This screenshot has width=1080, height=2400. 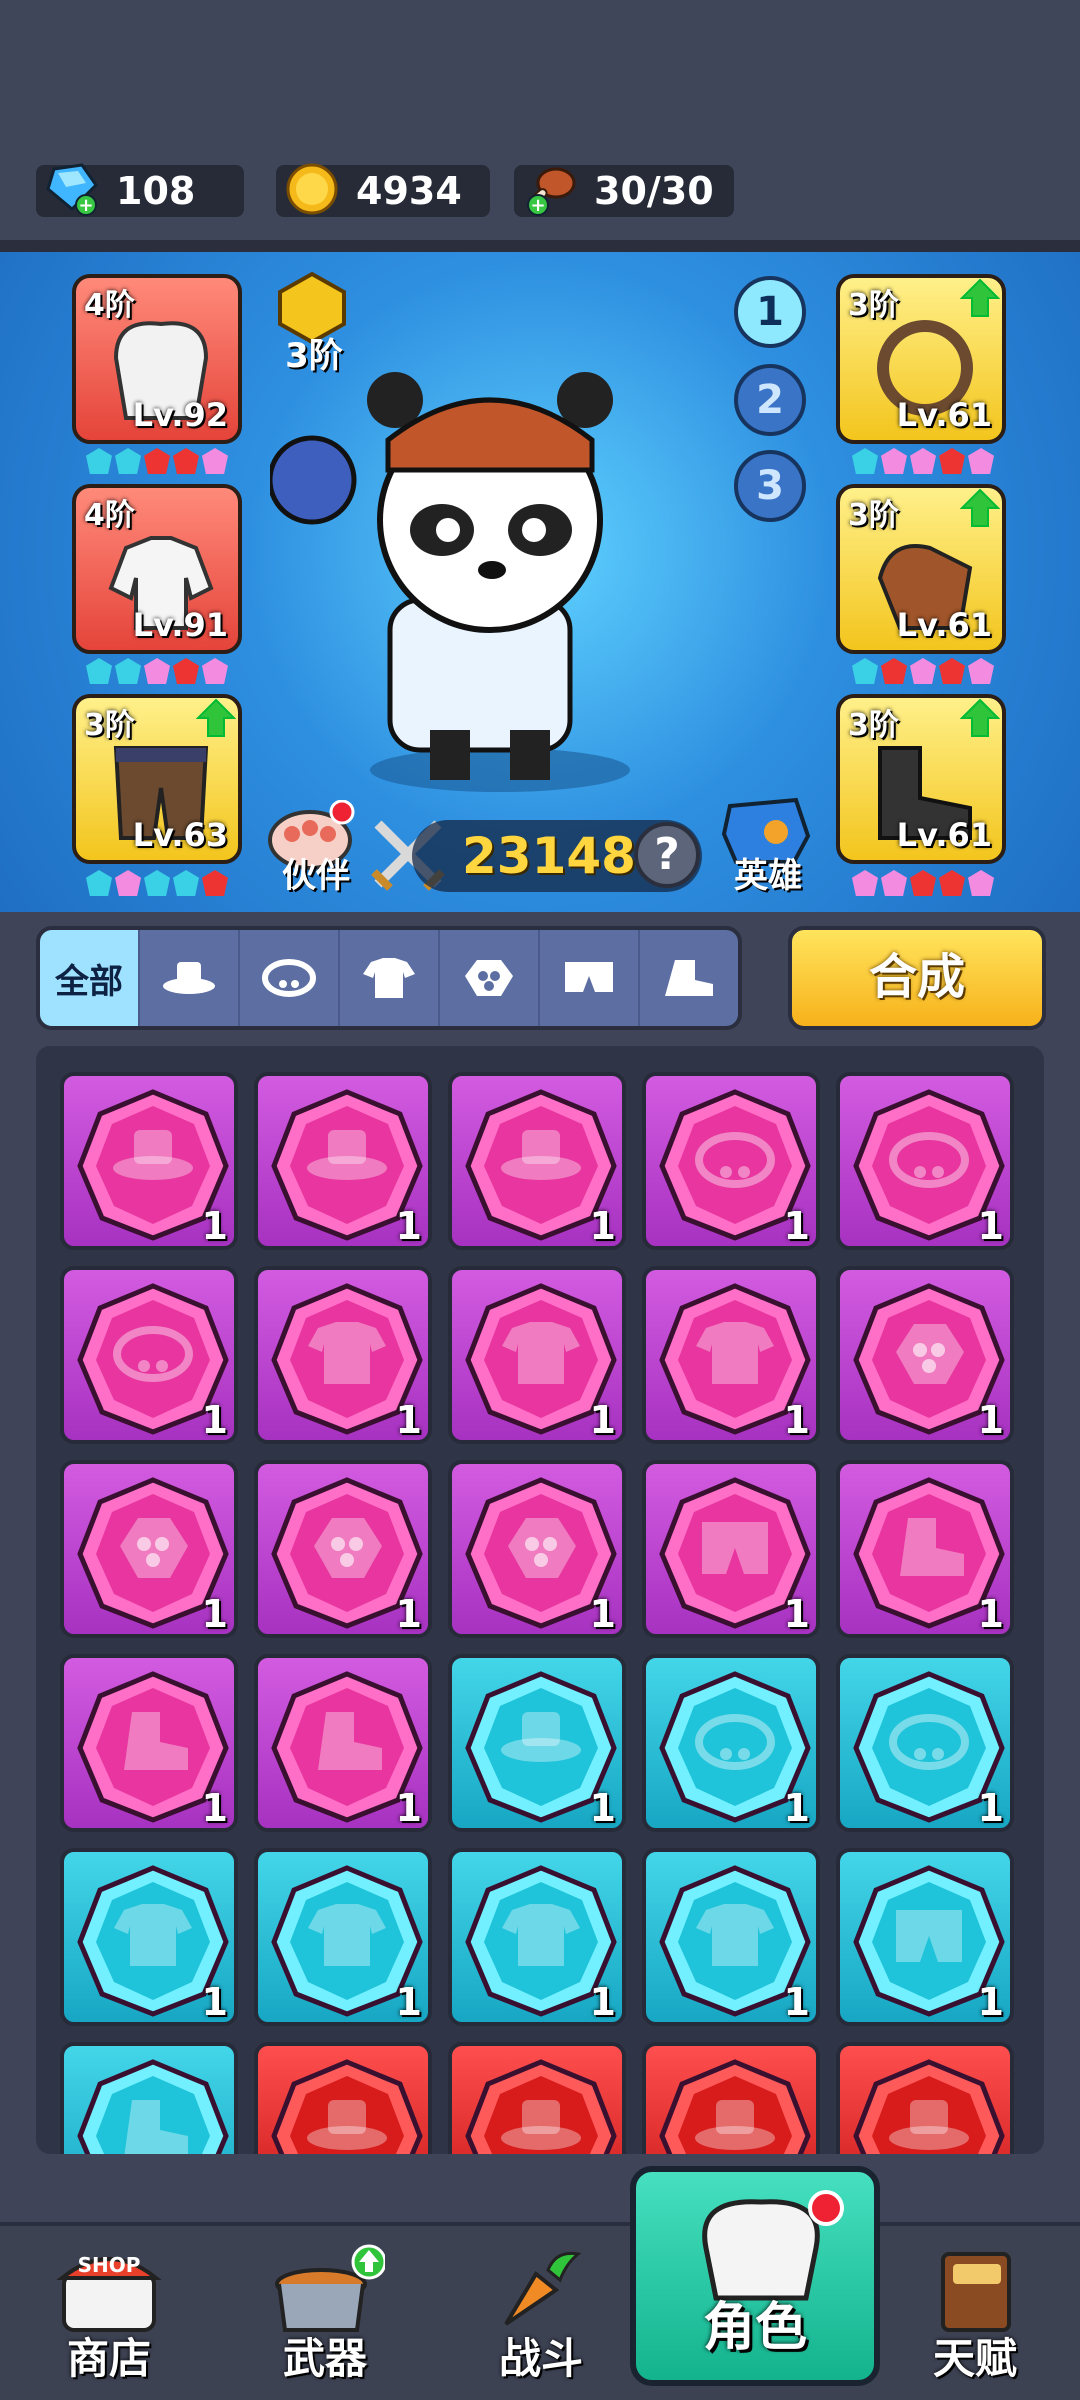 What do you see at coordinates (770, 312) in the screenshot?
I see `loadout-button-1: 1` at bounding box center [770, 312].